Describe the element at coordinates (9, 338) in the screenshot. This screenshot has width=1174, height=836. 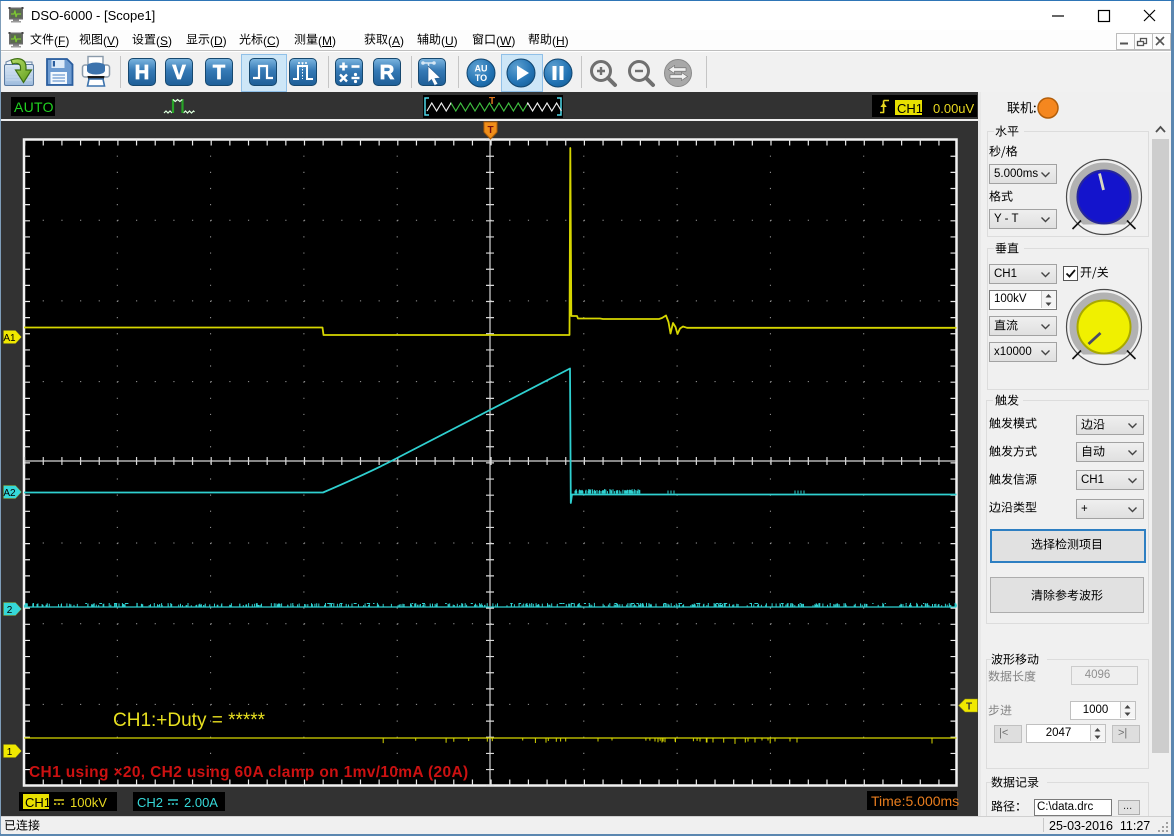
I see `svg-text: A1` at that location.